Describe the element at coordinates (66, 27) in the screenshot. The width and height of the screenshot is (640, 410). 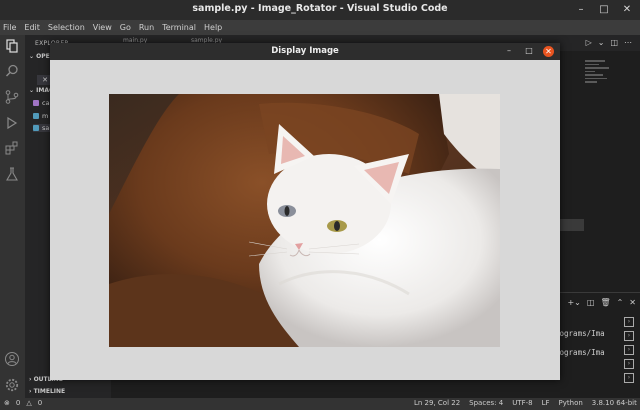
I see `menu-selection: Selection` at that location.